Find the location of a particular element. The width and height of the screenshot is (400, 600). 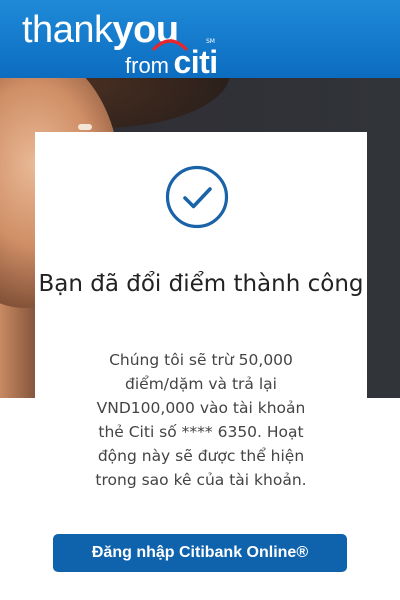

logo-from-text: from is located at coordinates (147, 65).